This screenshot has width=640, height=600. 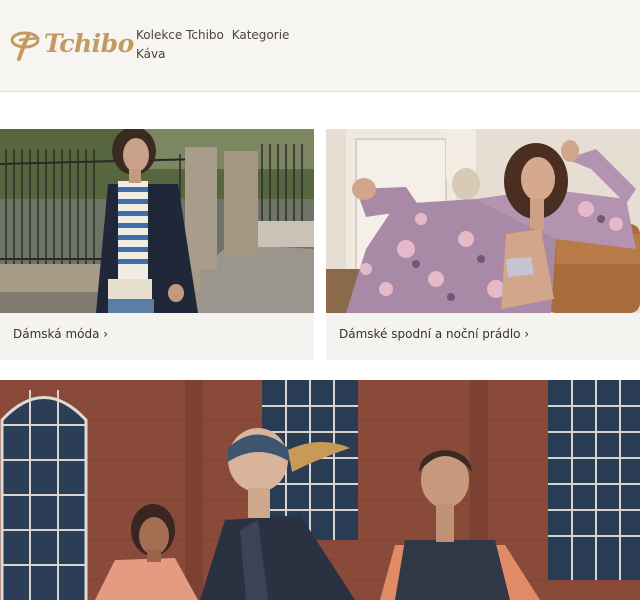 I want to click on tile-label-spodni-pradlo: Dámské spodní a noční prádlo ›, so click(x=434, y=334).